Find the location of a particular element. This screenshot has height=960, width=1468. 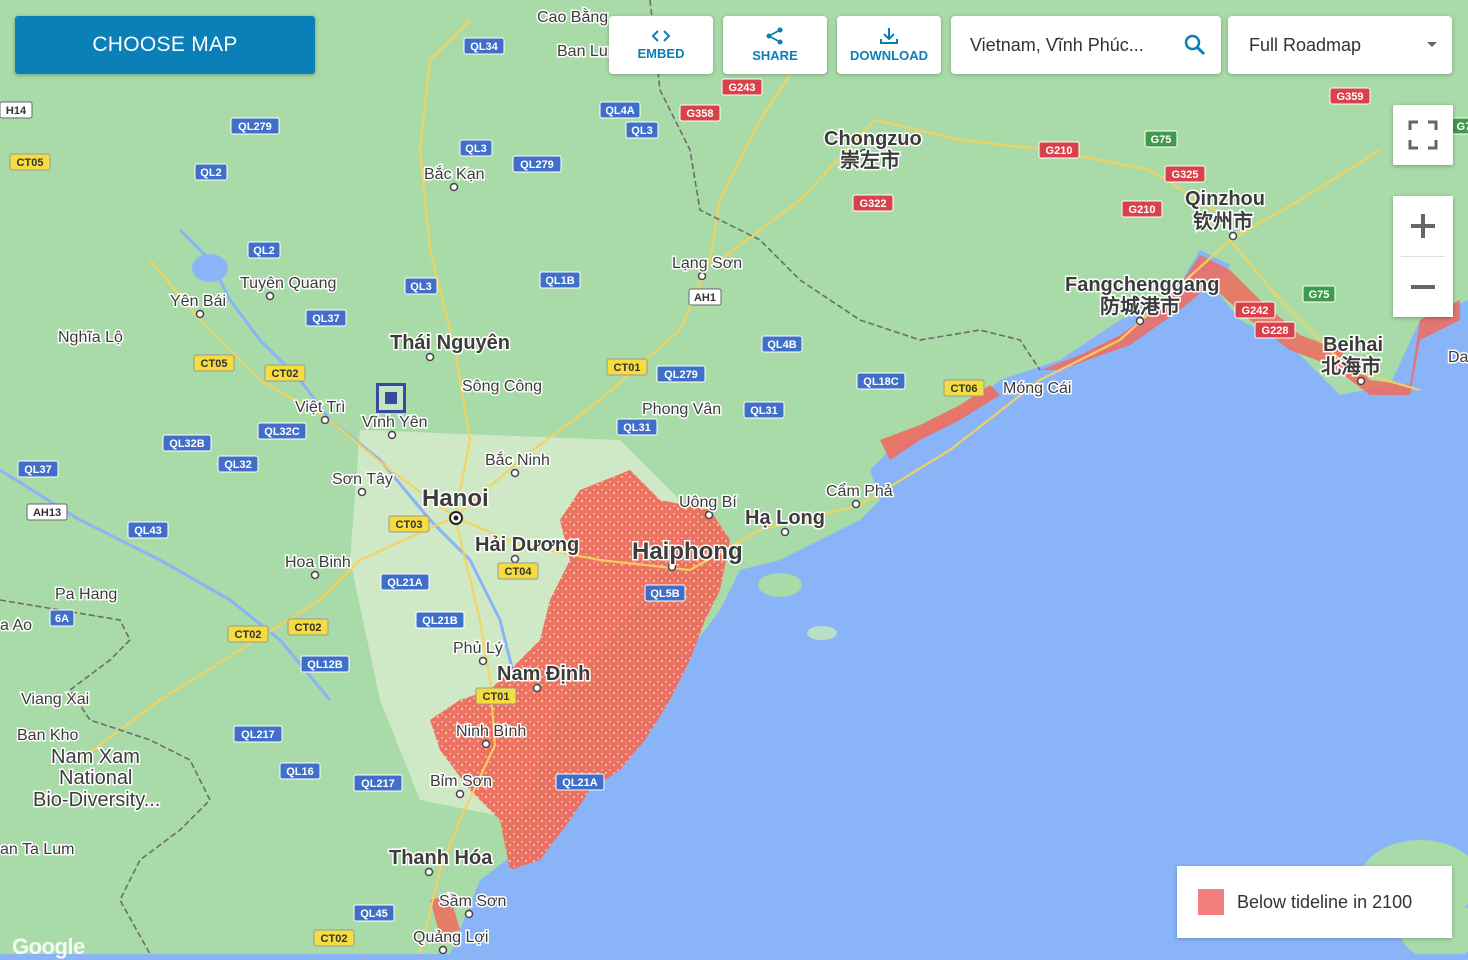

road-shield: QL21B is located at coordinates (440, 620).